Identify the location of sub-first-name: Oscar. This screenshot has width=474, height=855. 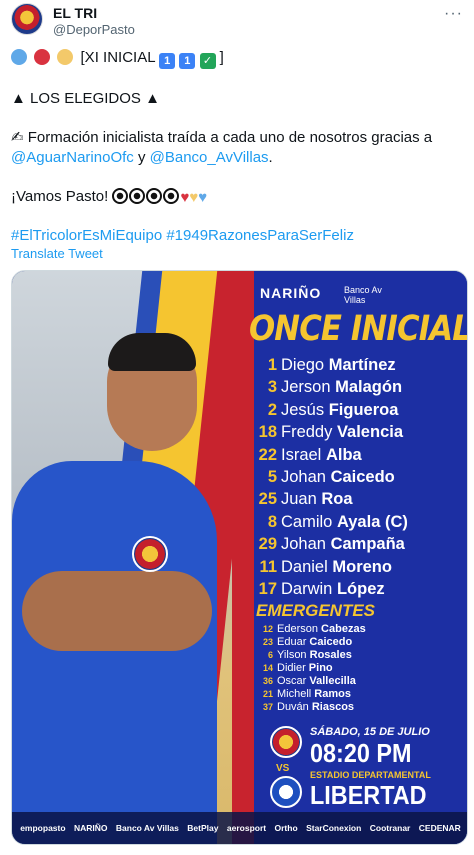
(292, 681).